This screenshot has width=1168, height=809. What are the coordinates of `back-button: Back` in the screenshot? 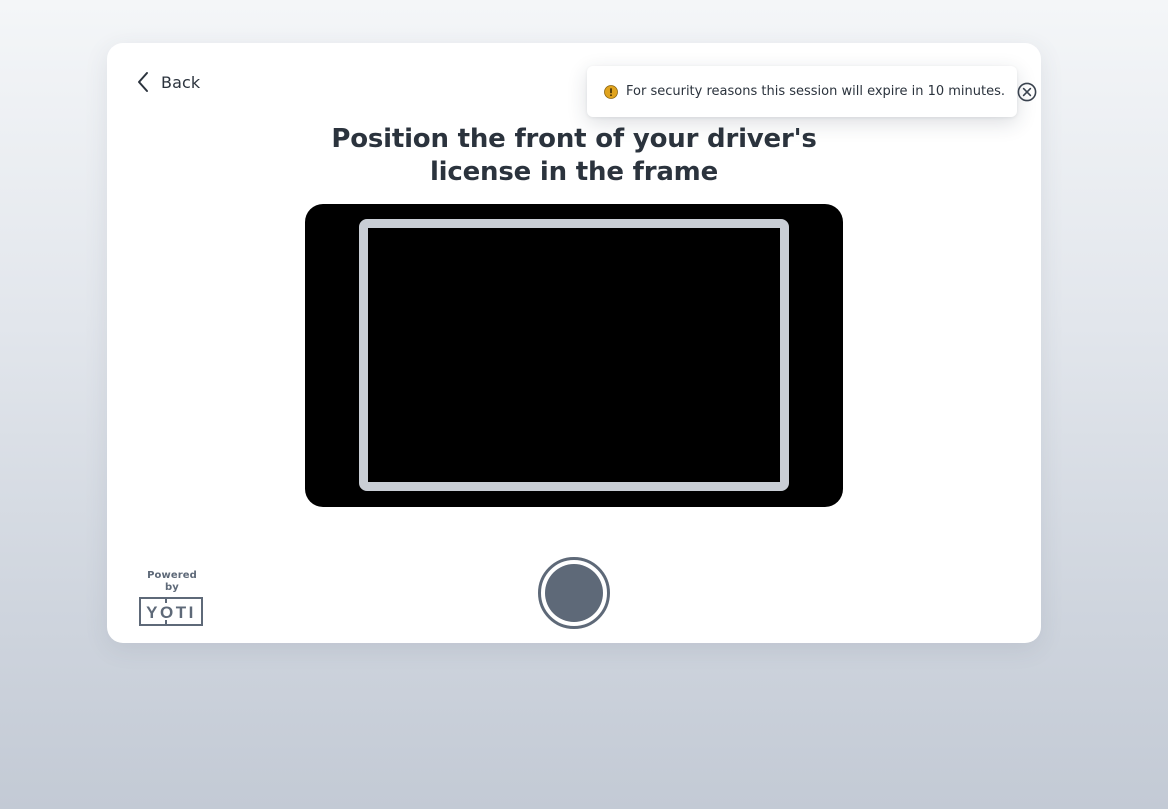 It's located at (168, 82).